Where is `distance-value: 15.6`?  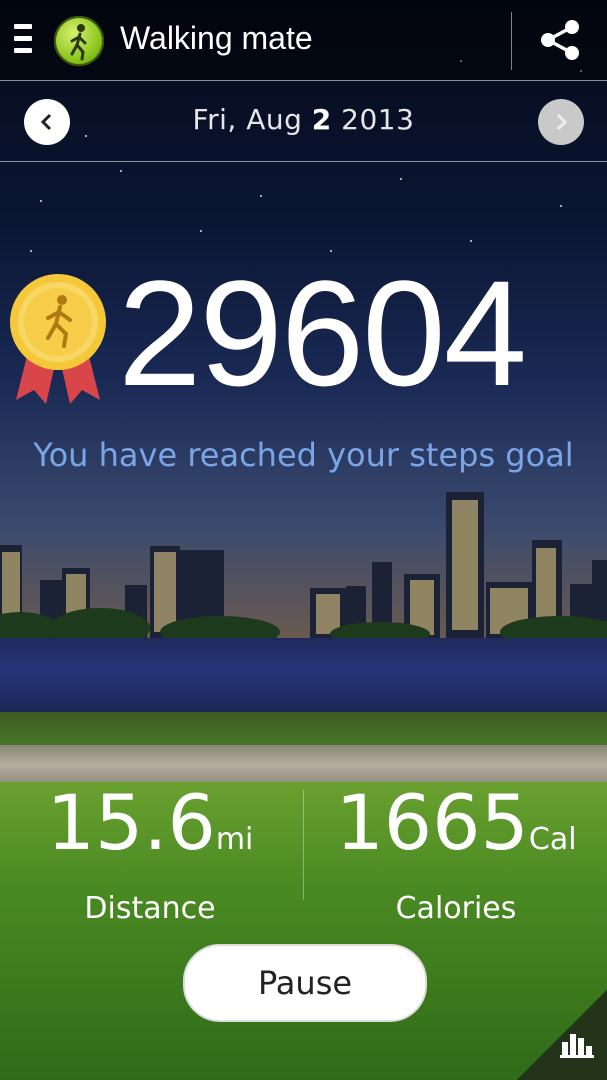 distance-value: 15.6 is located at coordinates (131, 822).